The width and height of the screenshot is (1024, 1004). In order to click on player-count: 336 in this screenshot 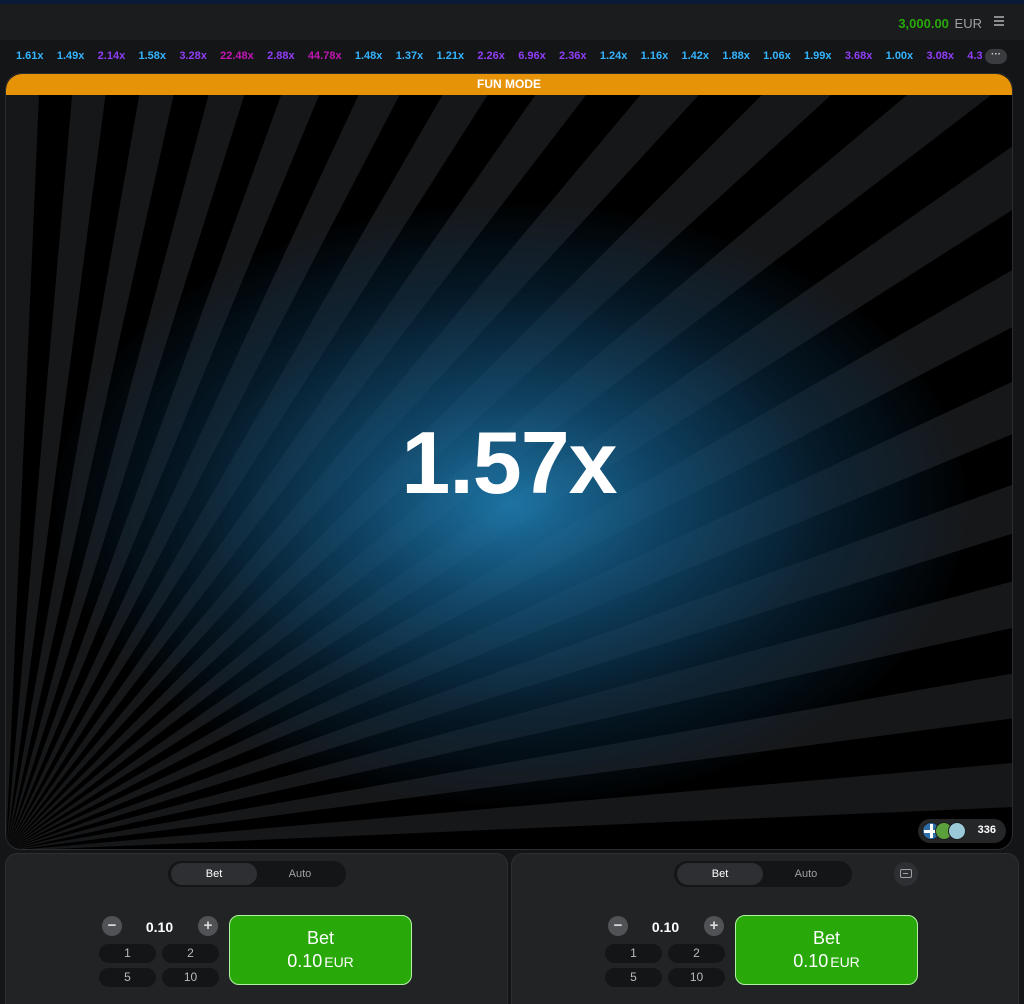, I will do `click(986, 830)`.